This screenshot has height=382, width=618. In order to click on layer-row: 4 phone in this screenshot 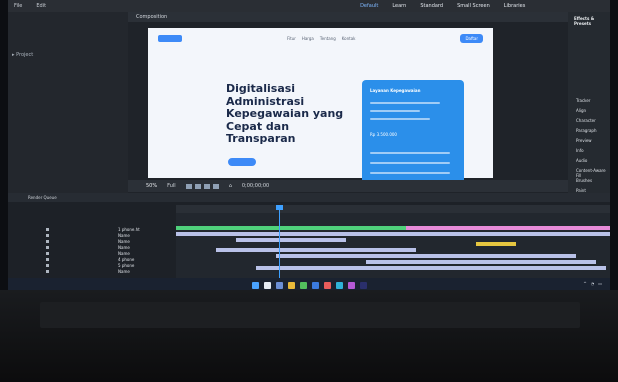, I will do `click(94, 259)`.